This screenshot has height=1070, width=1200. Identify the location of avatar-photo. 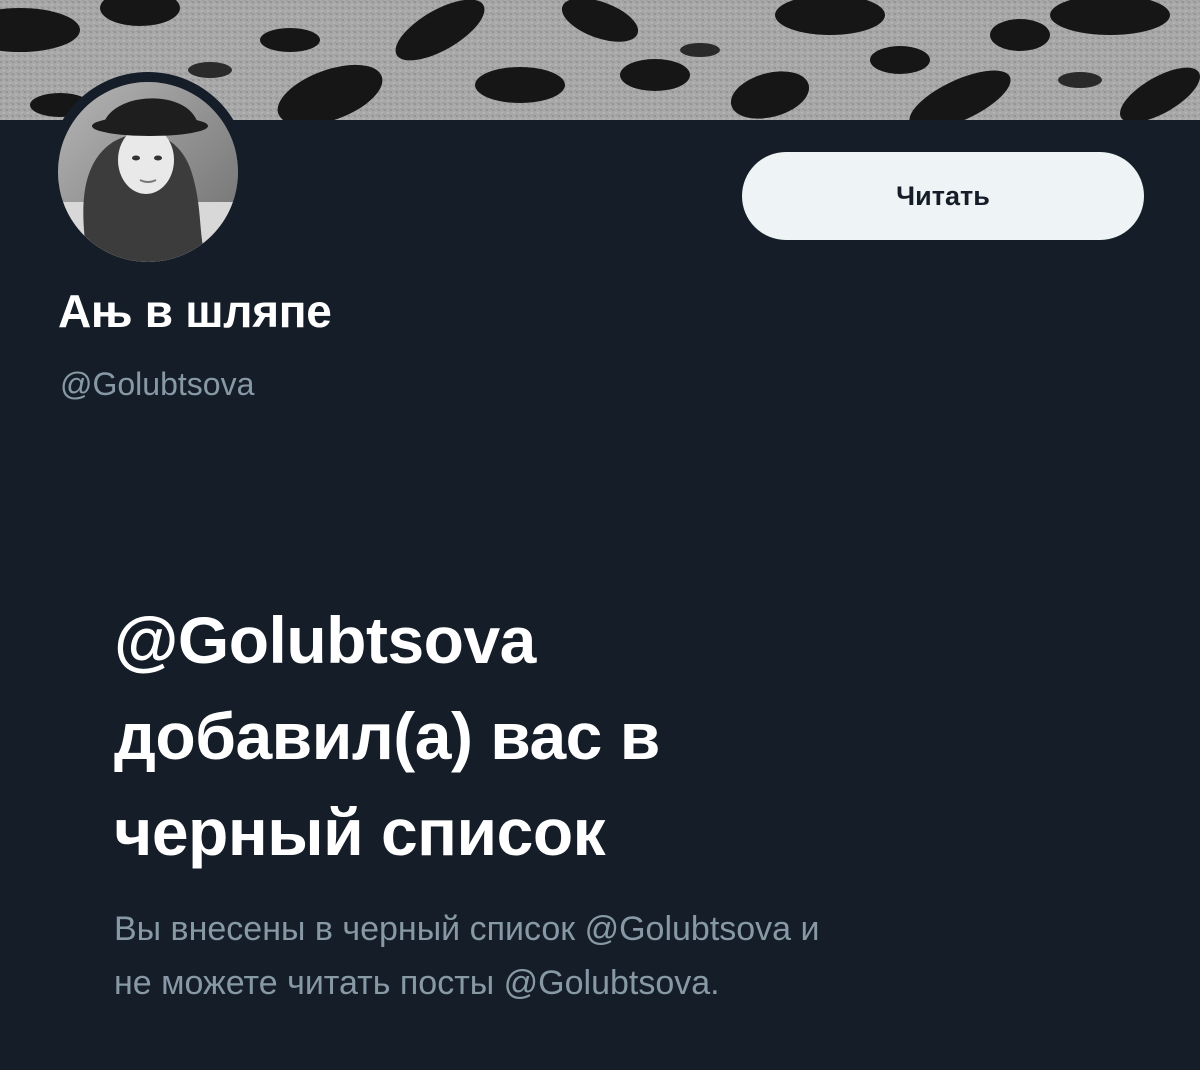
(148, 172).